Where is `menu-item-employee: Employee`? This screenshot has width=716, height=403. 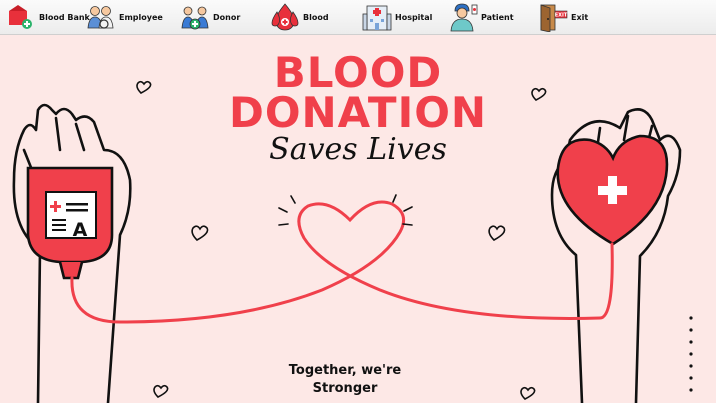
menu-item-employee: Employee is located at coordinates (124, 17).